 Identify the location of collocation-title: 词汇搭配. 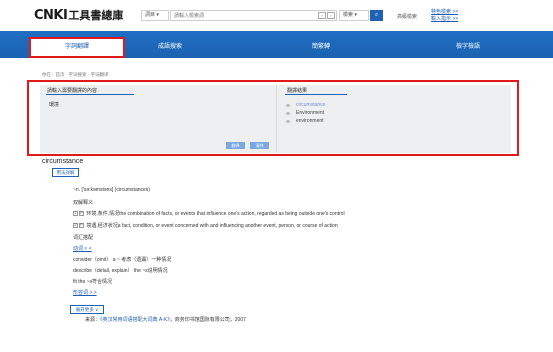
(83, 238).